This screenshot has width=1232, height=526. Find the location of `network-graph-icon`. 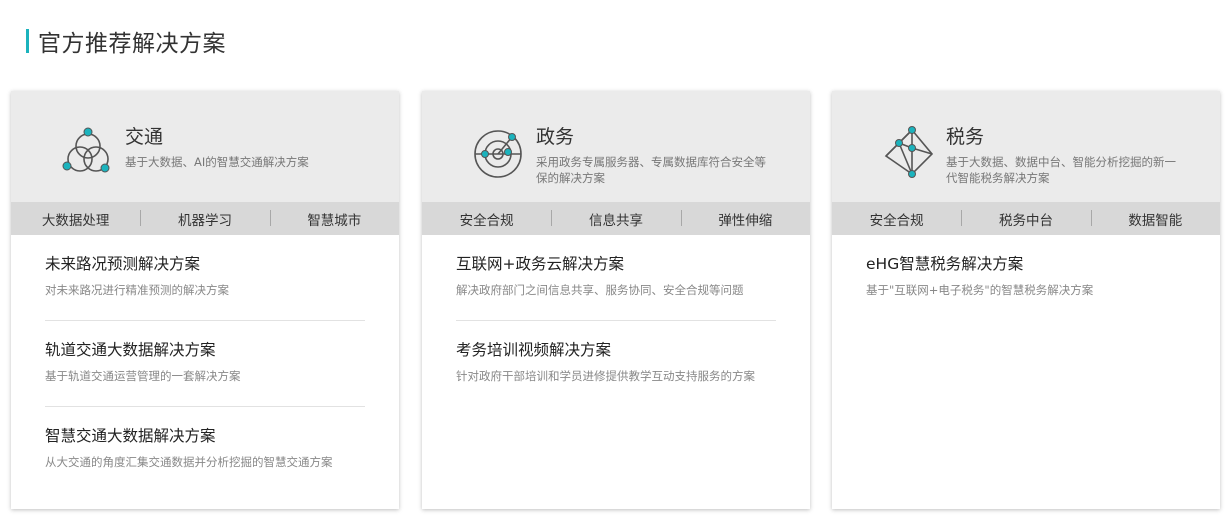

network-graph-icon is located at coordinates (909, 152).